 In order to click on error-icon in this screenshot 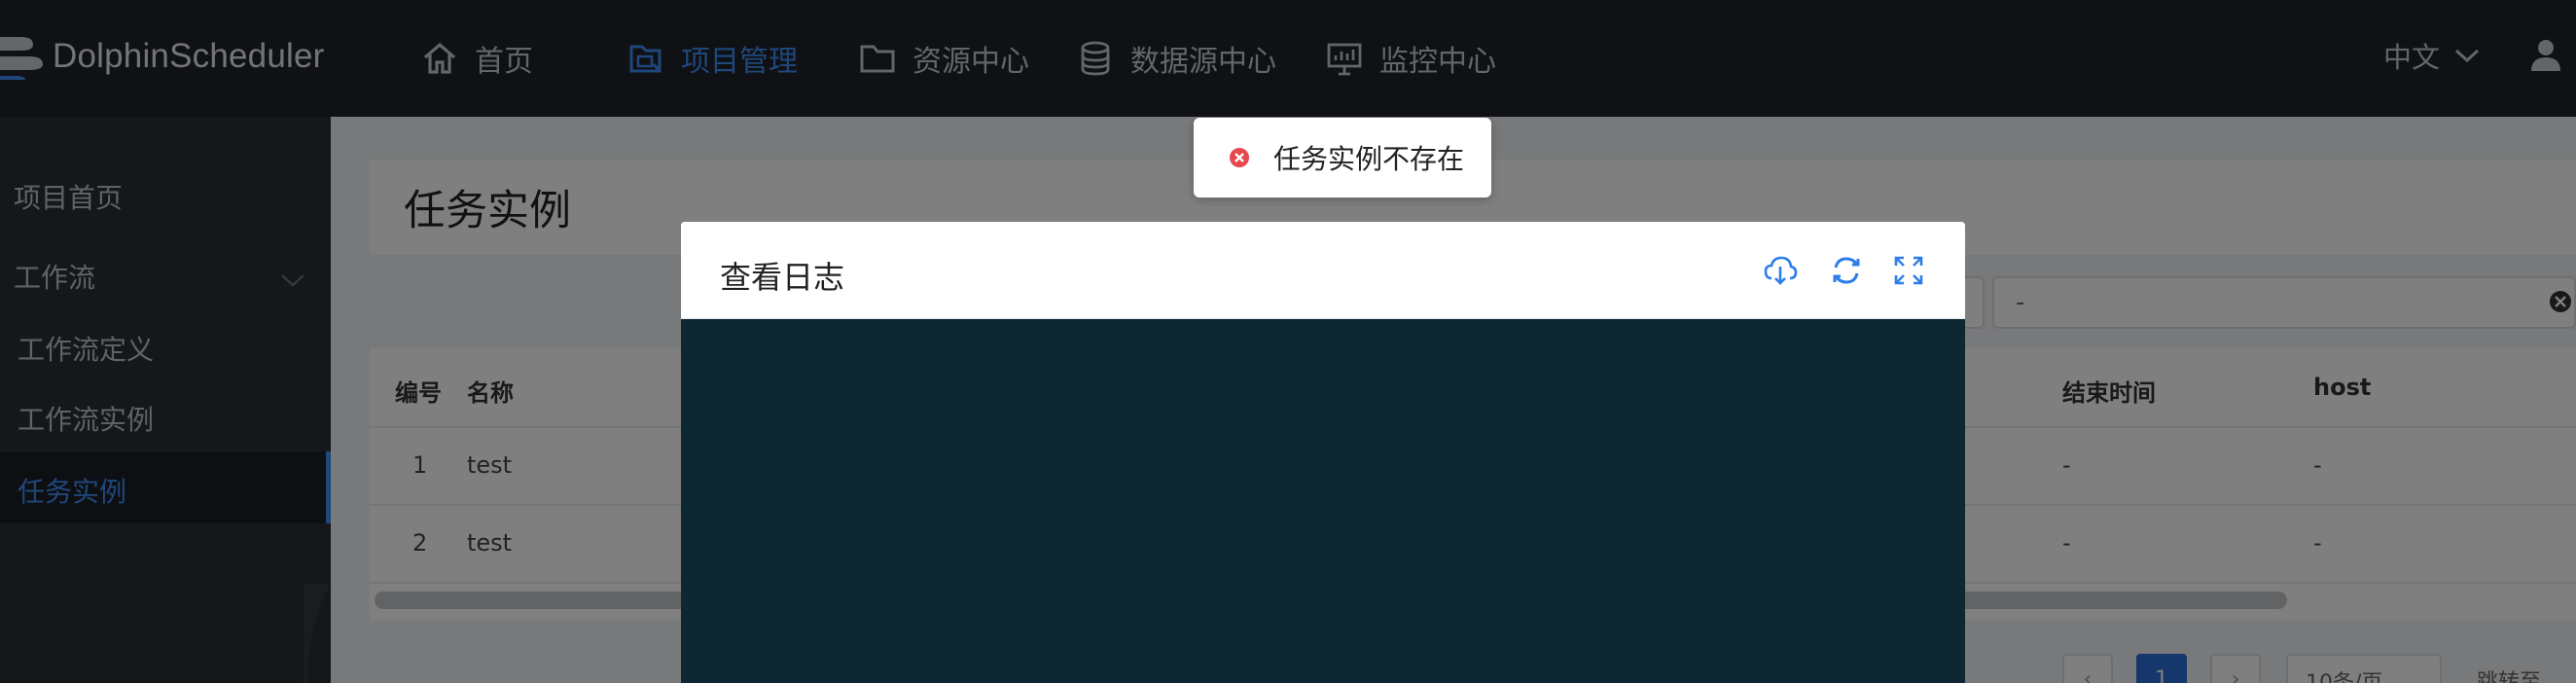, I will do `click(1239, 157)`.